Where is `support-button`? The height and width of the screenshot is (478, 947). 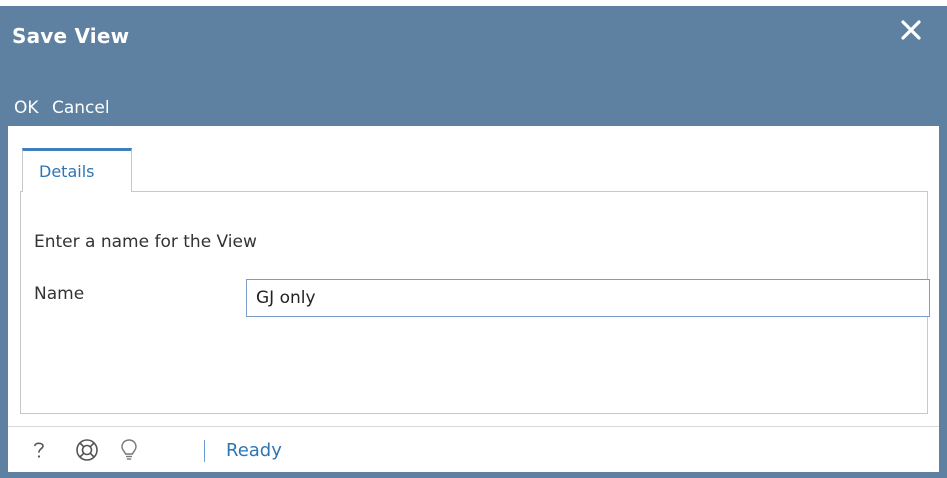
support-button is located at coordinates (87, 450).